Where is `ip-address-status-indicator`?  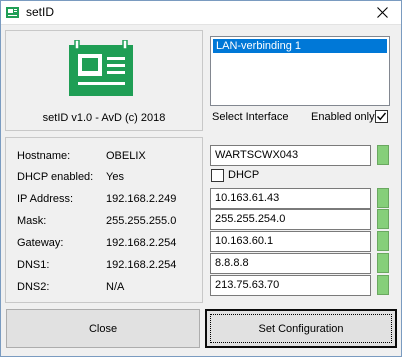 ip-address-status-indicator is located at coordinates (383, 198).